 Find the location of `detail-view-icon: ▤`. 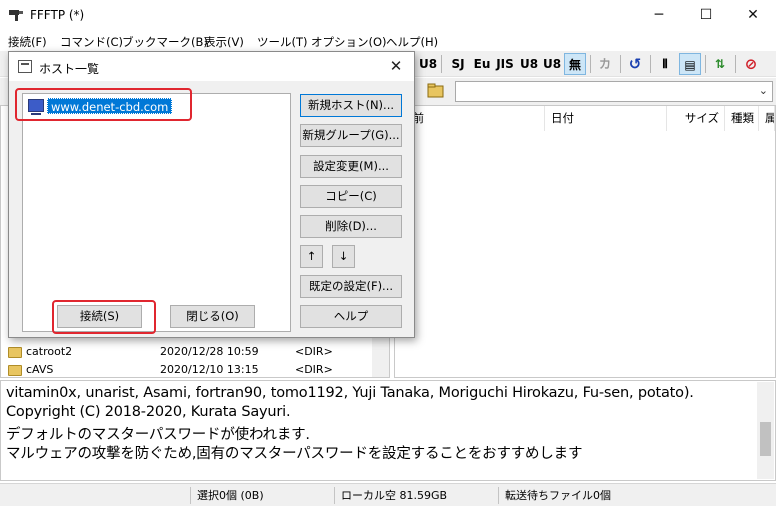

detail-view-icon: ▤ is located at coordinates (690, 64).